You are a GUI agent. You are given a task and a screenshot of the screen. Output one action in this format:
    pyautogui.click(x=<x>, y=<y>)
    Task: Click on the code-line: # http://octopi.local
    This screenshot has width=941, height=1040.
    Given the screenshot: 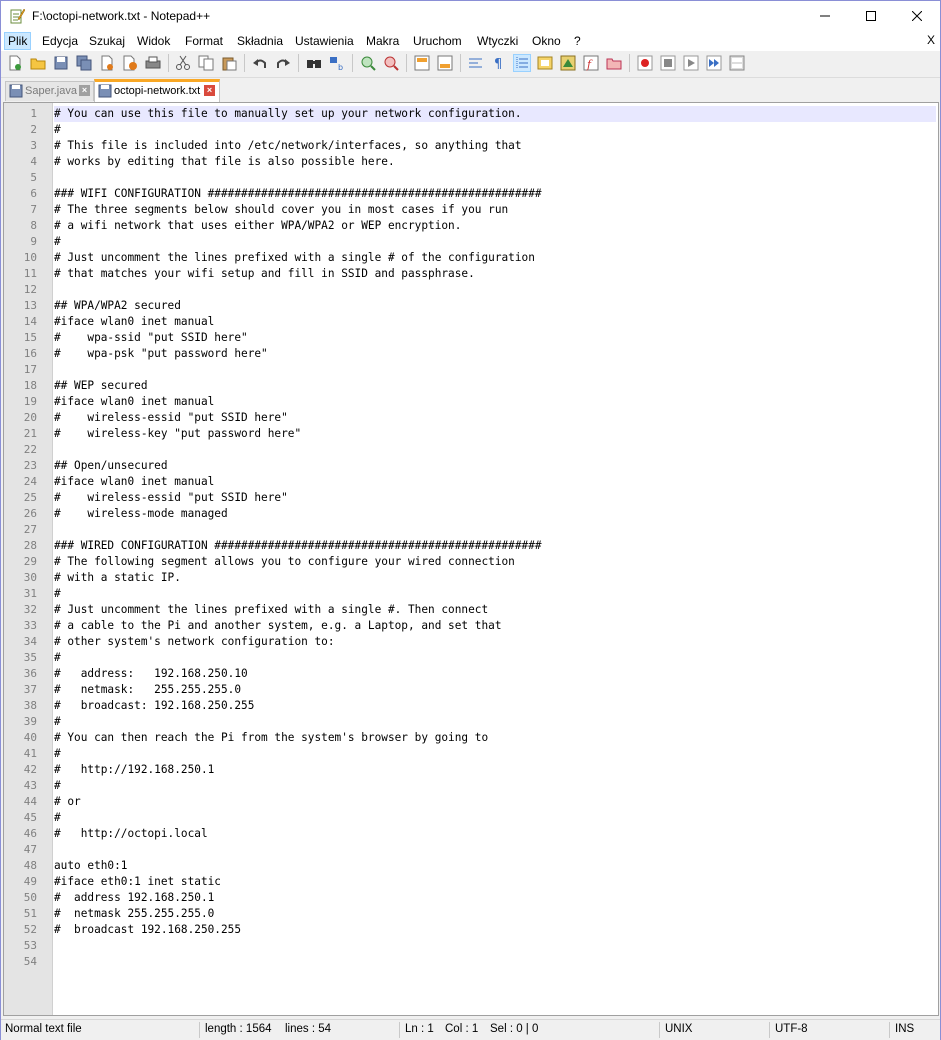 What is the action you would take?
    pyautogui.click(x=495, y=834)
    